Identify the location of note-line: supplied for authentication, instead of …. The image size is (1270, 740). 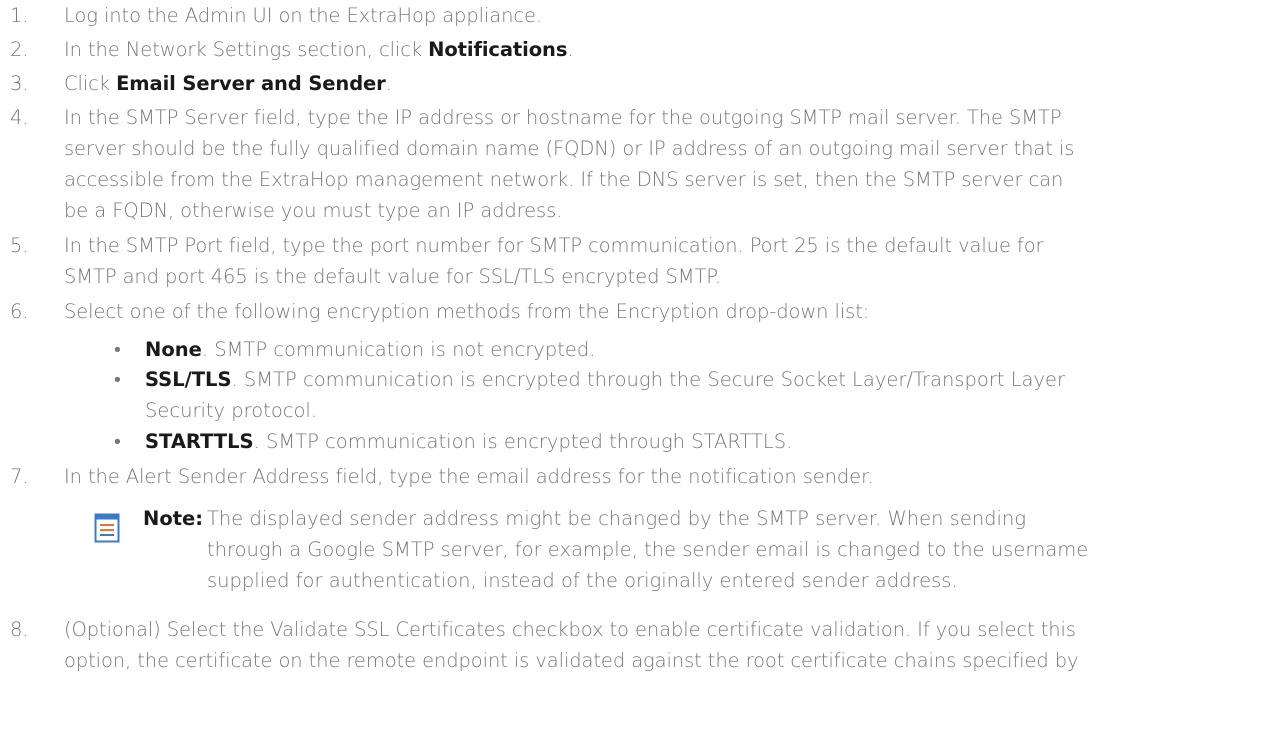
(582, 580).